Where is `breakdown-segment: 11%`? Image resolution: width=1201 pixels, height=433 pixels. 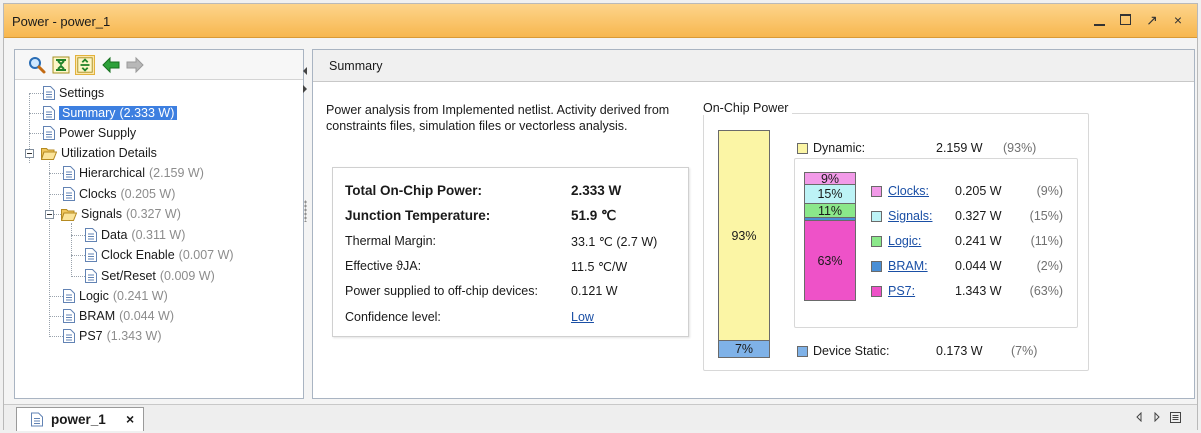 breakdown-segment: 11% is located at coordinates (830, 210).